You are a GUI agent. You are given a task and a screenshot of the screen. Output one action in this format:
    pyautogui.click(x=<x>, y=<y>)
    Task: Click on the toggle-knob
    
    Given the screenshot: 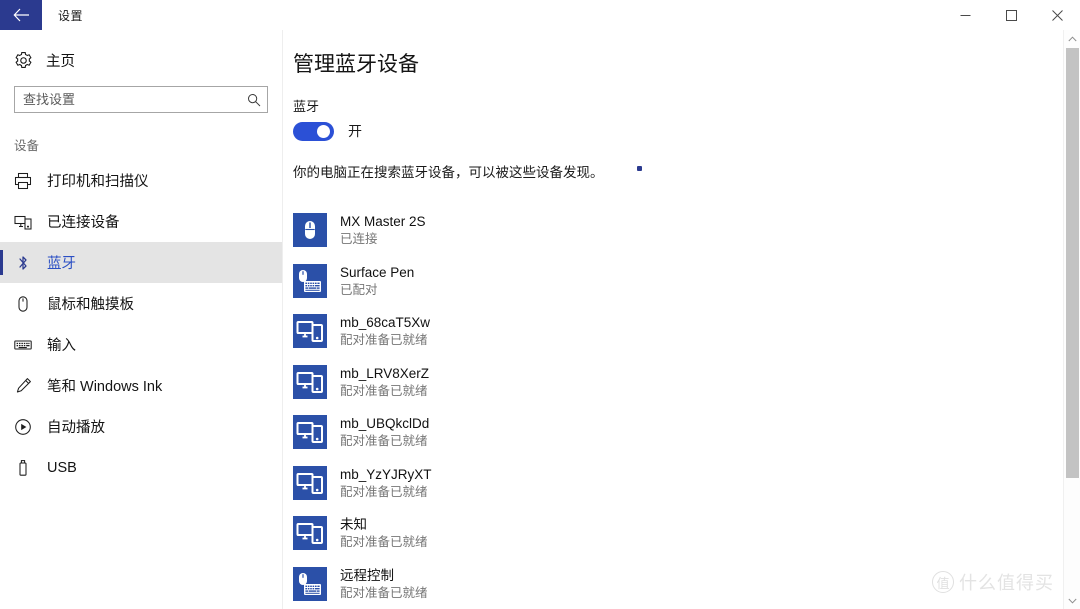 What is the action you would take?
    pyautogui.click(x=323, y=131)
    